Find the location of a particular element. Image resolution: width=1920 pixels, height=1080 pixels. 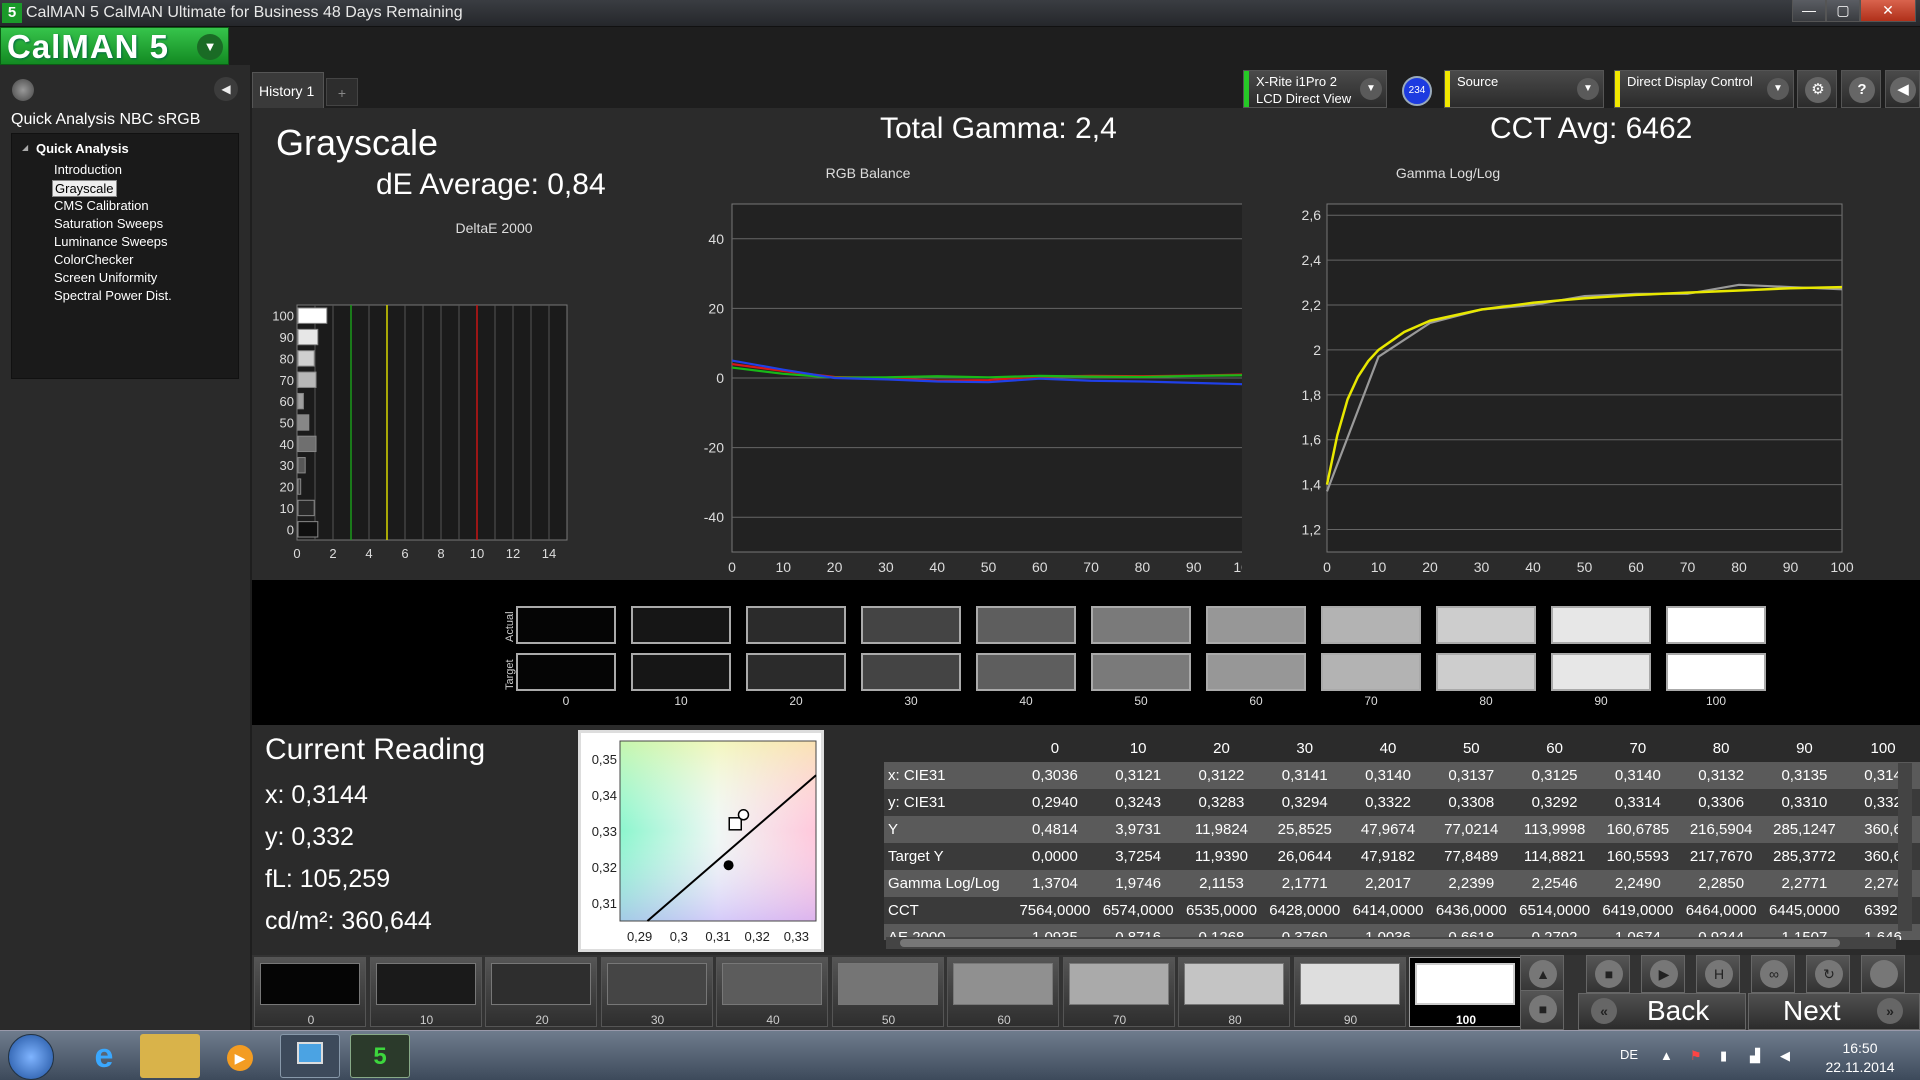

scroll-thumb is located at coordinates (1370, 943).